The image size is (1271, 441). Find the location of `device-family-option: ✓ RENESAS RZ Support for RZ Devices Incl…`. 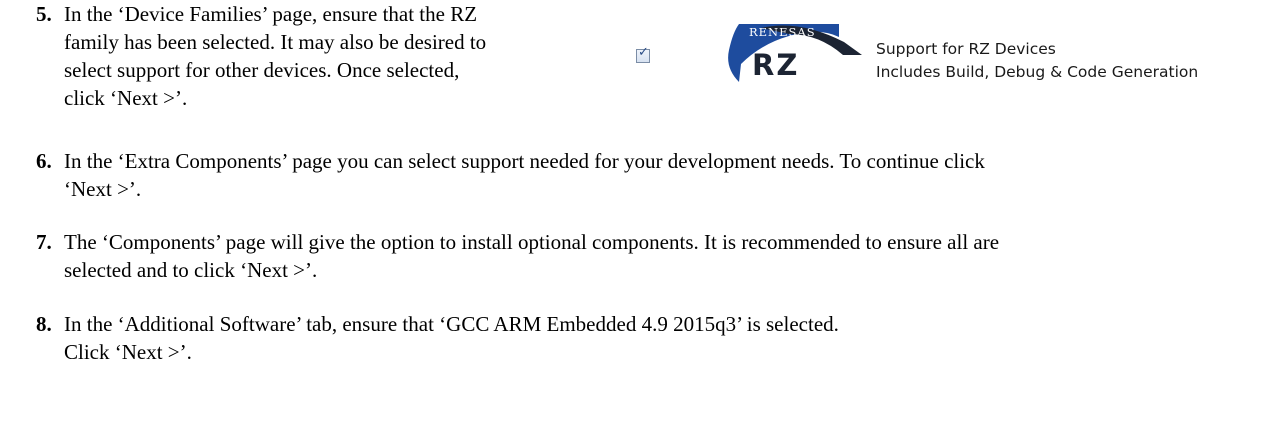

device-family-option: ✓ RENESAS RZ Support for RZ Devices Incl… is located at coordinates (946, 50).